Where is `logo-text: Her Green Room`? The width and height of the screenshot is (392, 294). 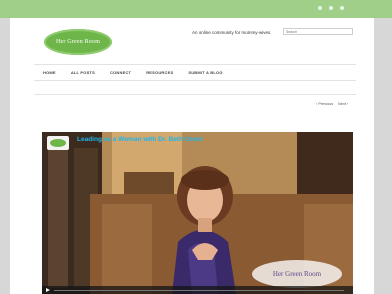
logo-text: Her Green Room is located at coordinates (78, 42).